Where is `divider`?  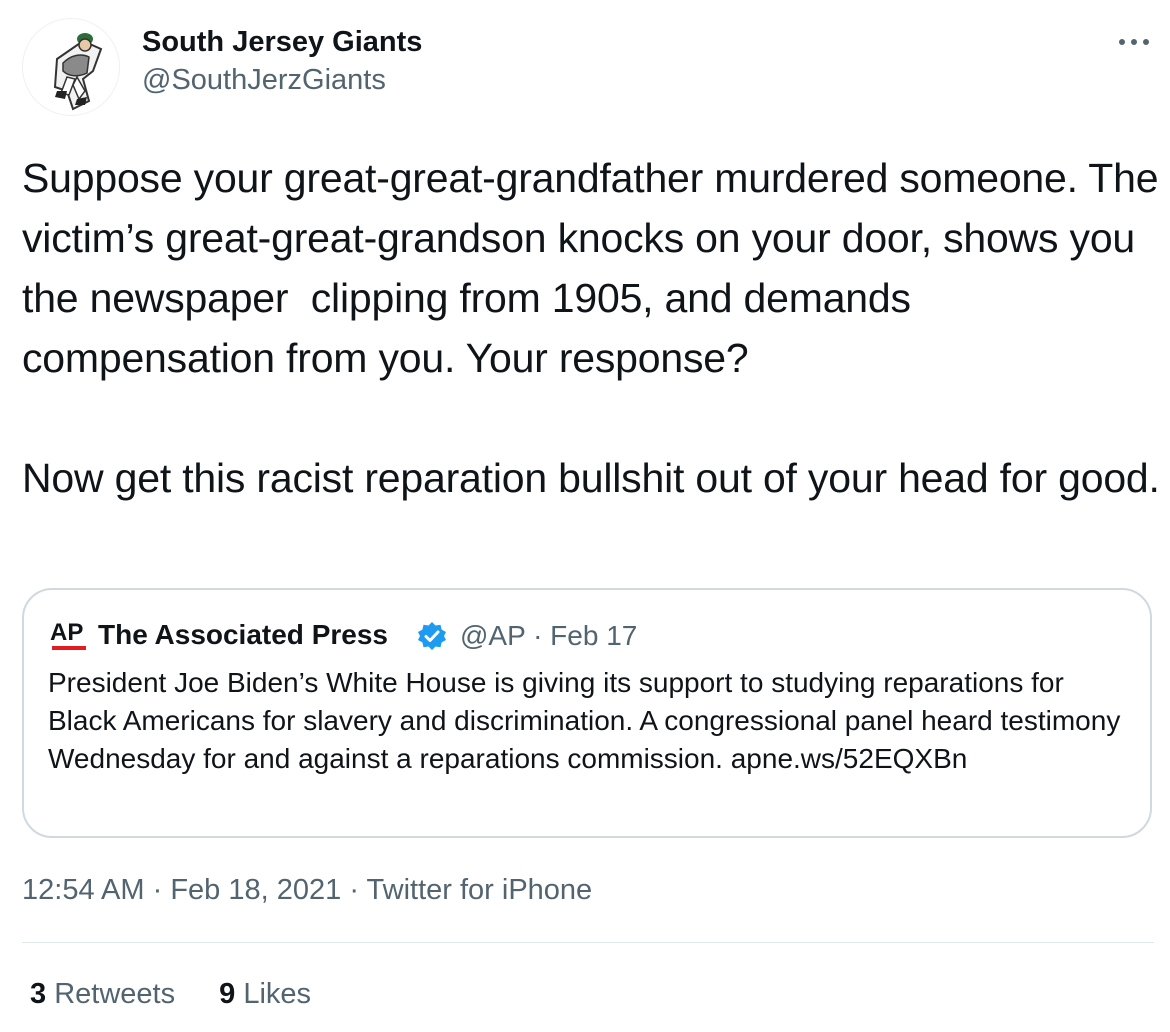
divider is located at coordinates (588, 942).